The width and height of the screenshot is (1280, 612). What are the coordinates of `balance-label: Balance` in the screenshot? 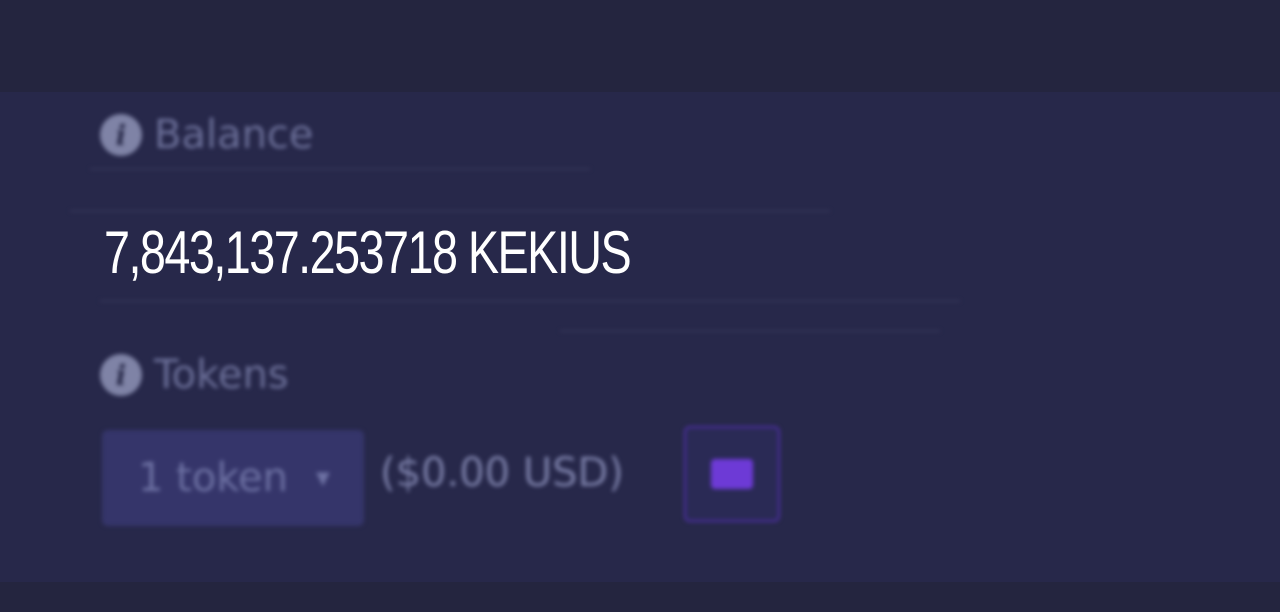 It's located at (234, 135).